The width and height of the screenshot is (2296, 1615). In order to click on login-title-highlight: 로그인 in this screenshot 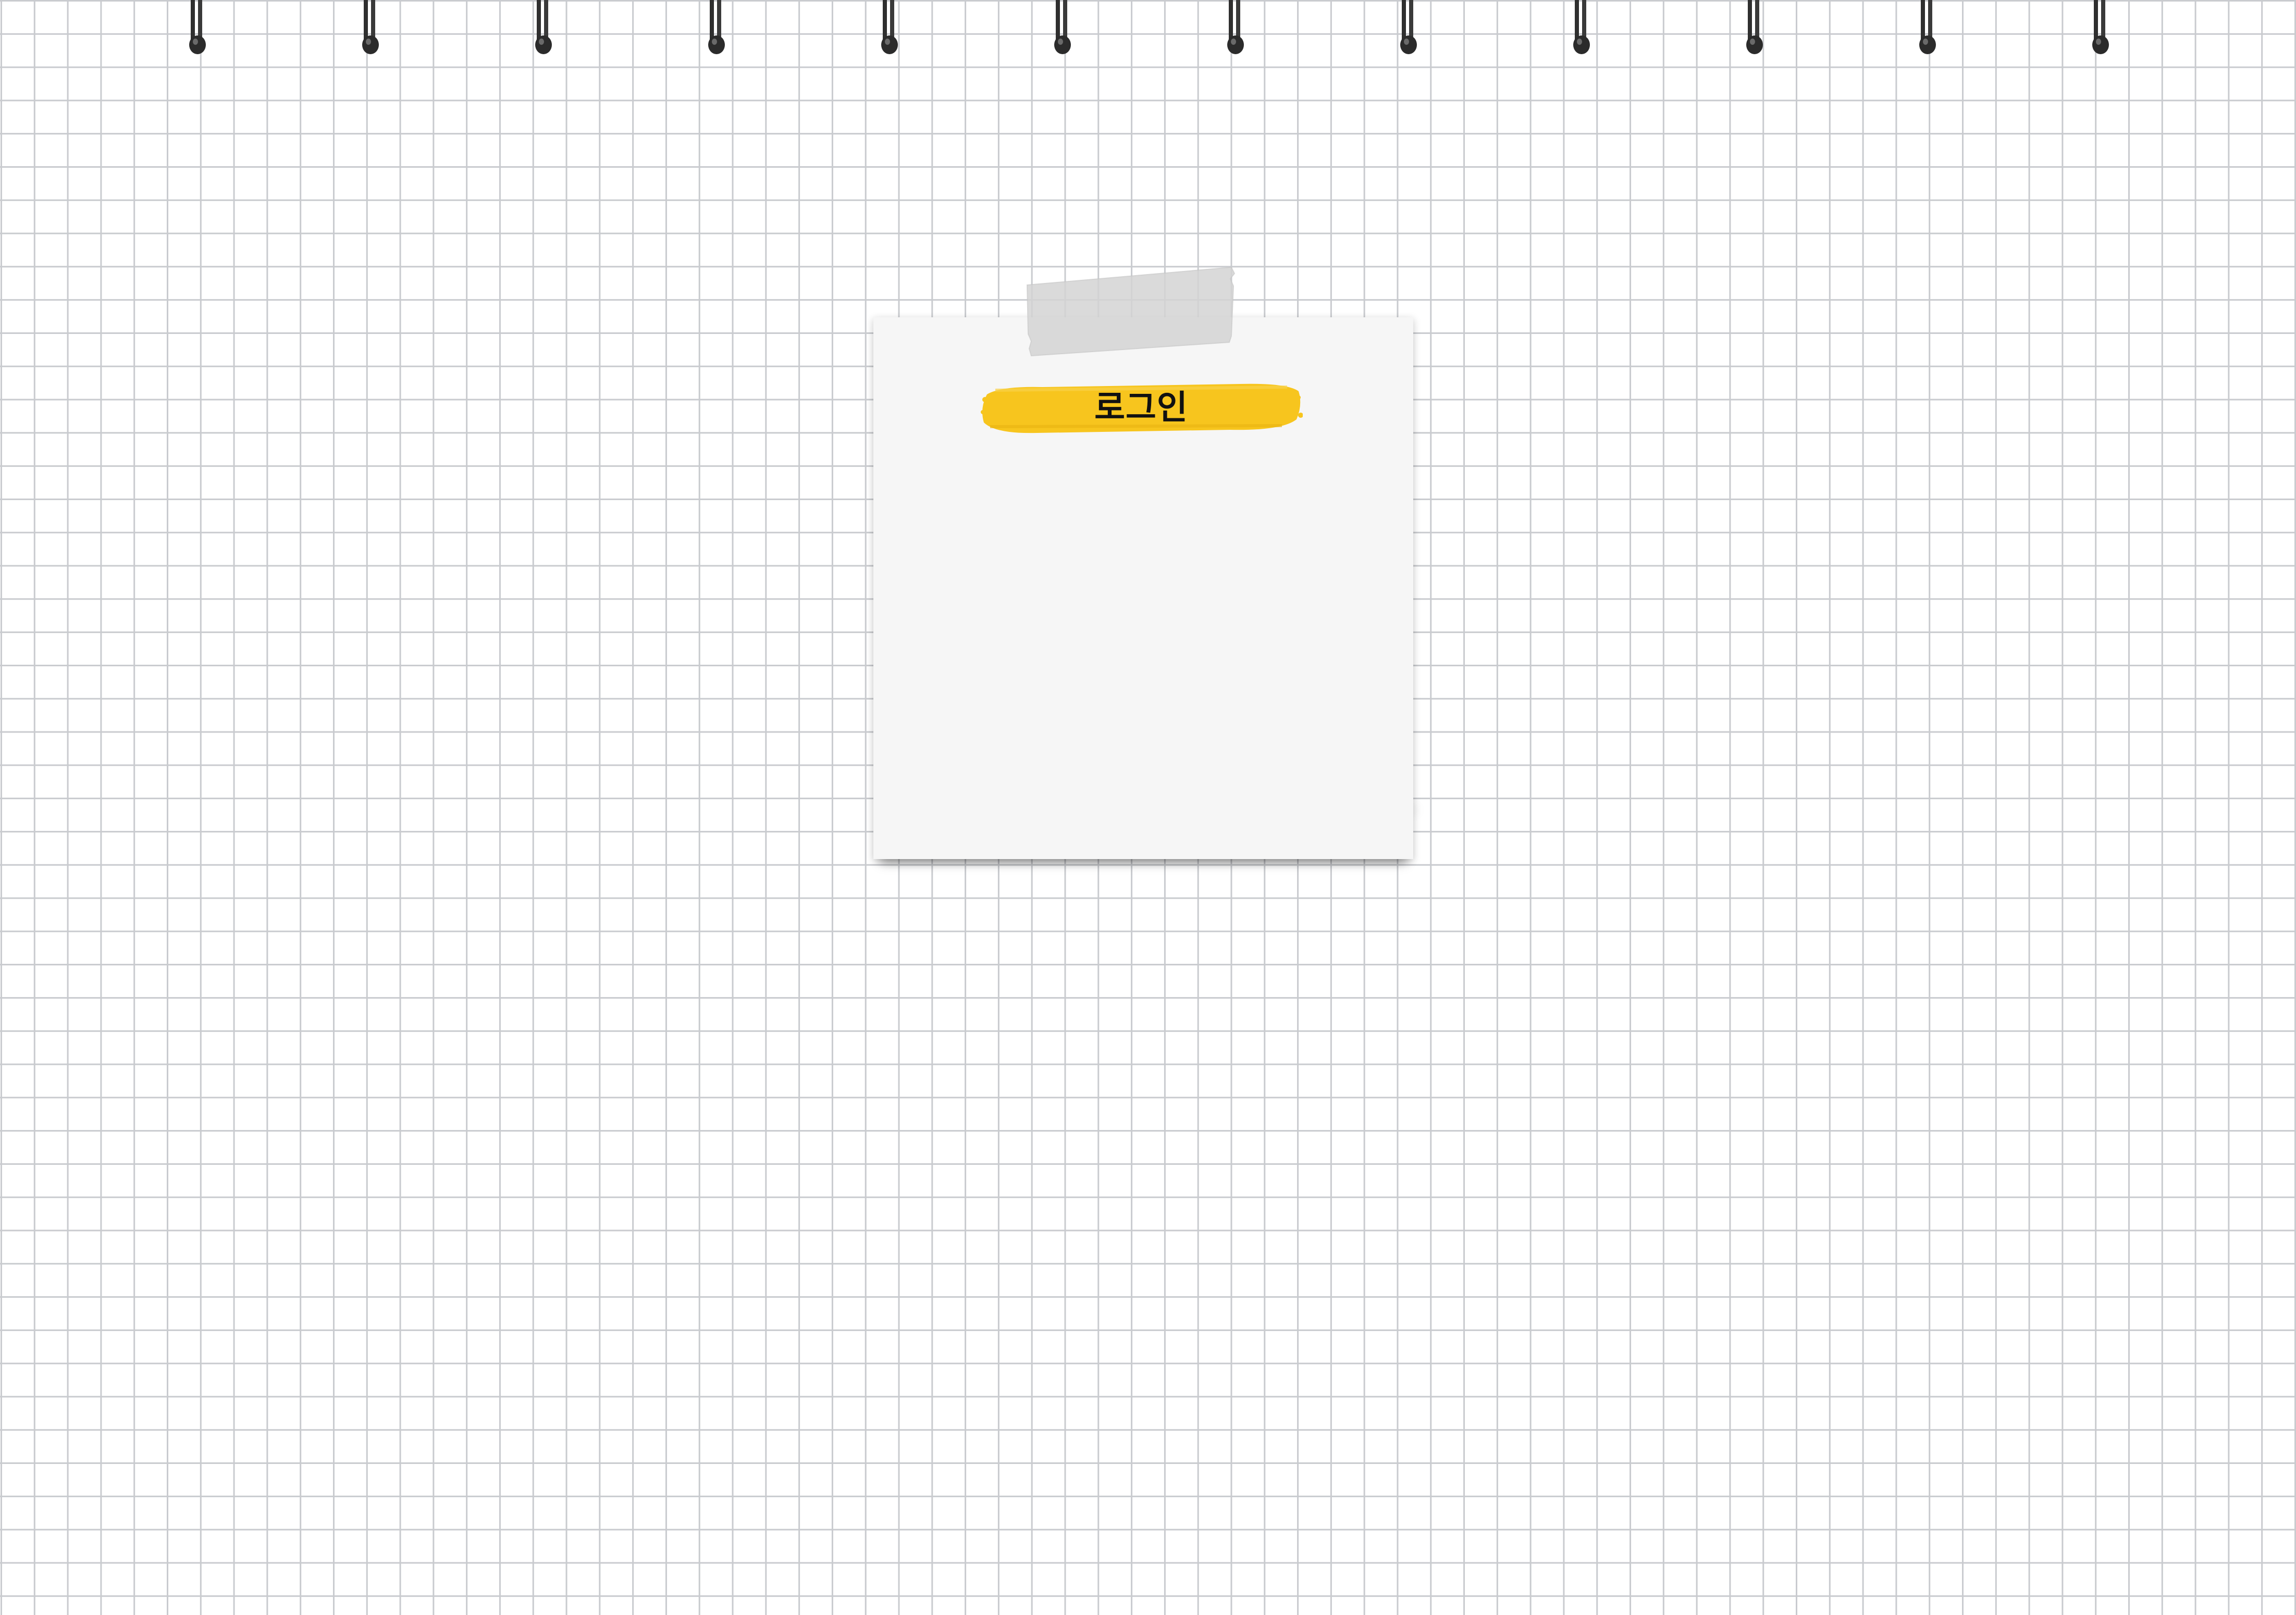, I will do `click(1142, 408)`.